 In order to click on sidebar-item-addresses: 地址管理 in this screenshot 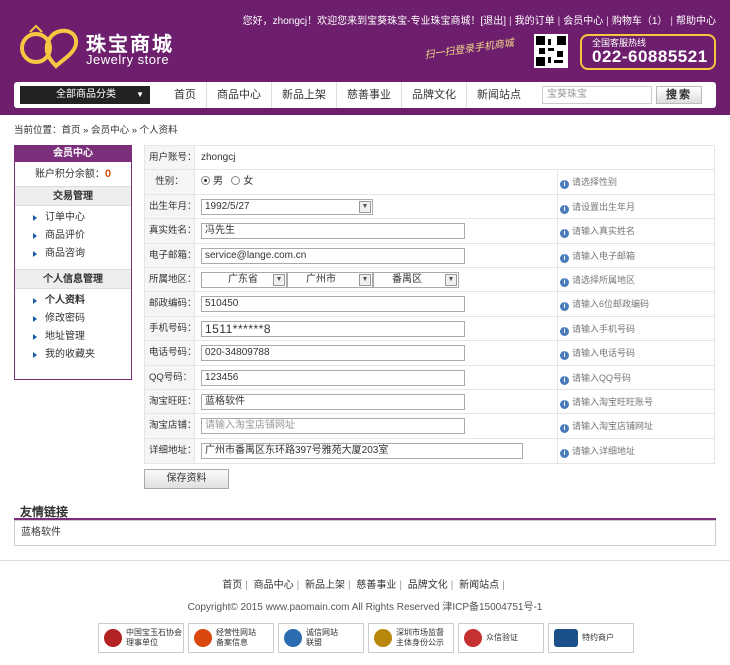, I will do `click(82, 337)`.